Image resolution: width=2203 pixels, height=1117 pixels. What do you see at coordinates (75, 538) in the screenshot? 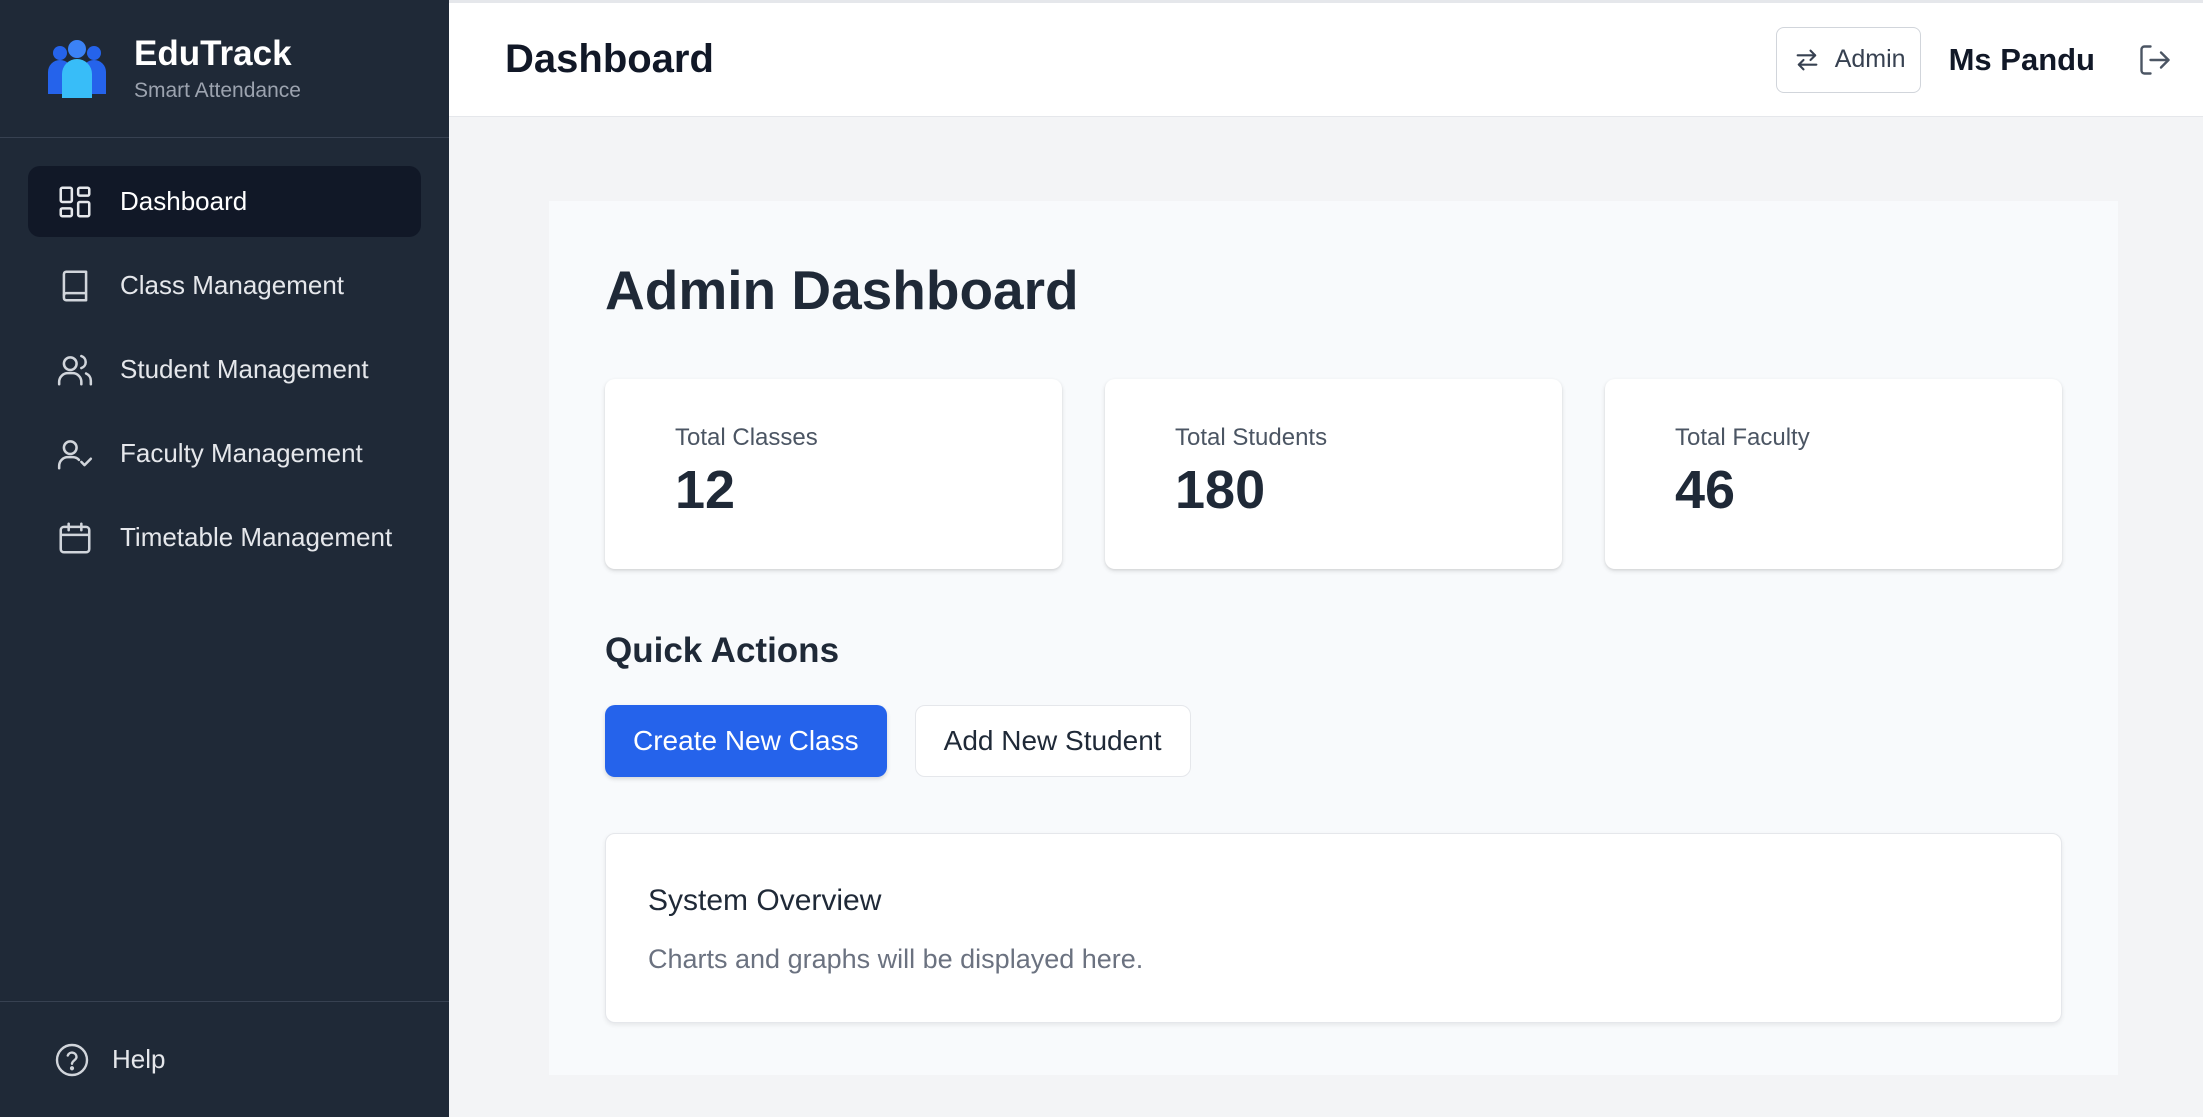
I see `calendar-icon` at bounding box center [75, 538].